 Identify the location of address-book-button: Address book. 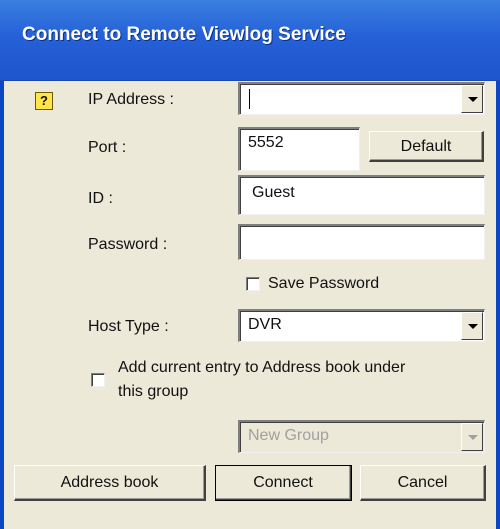
(110, 483).